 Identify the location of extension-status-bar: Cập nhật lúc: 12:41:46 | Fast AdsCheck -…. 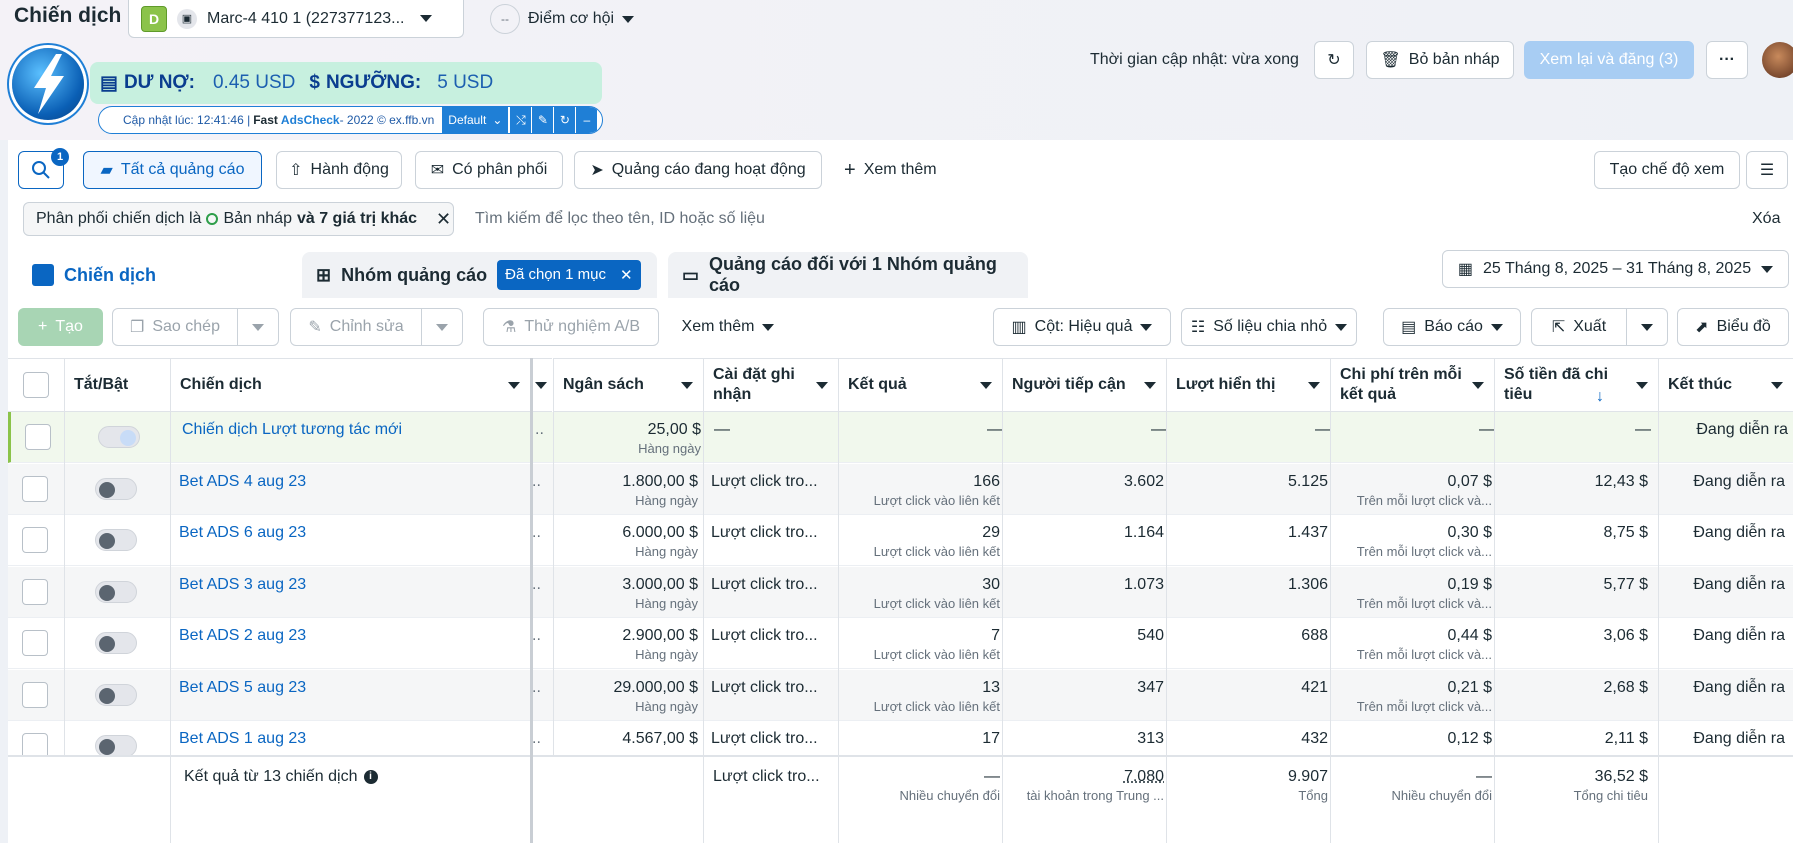
(350, 120).